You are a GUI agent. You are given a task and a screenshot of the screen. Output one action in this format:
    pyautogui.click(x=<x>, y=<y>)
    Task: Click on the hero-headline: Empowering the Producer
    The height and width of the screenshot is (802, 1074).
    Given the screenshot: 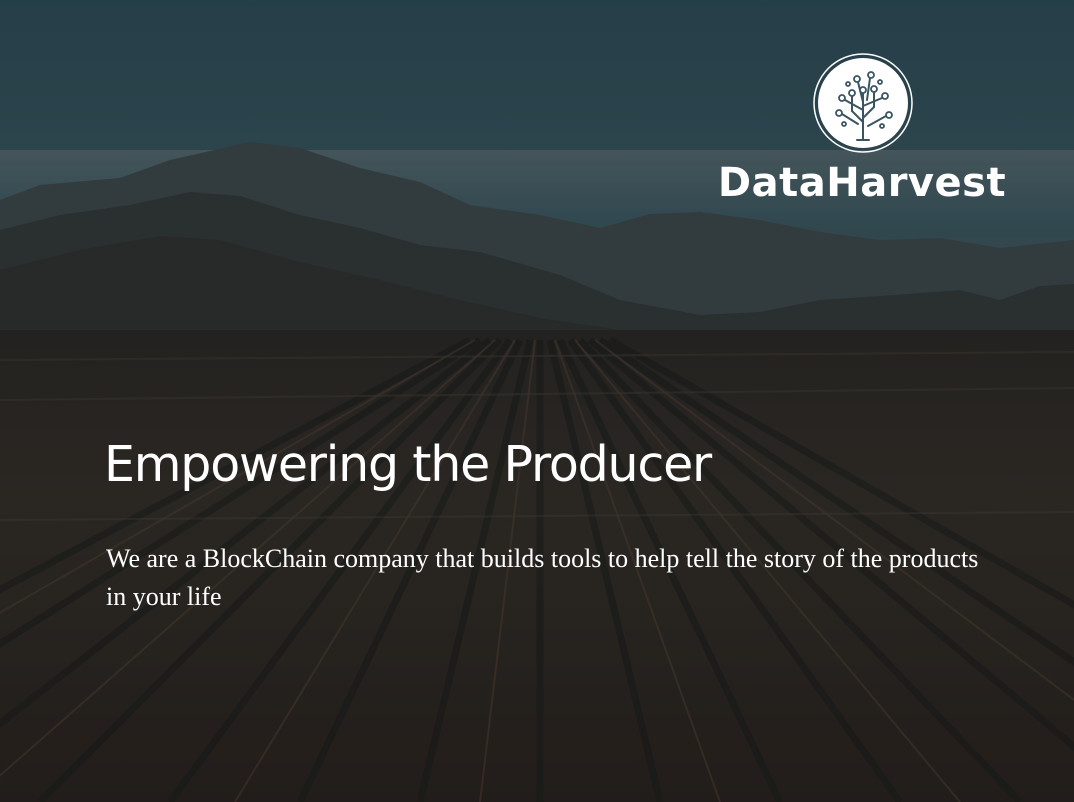 What is the action you would take?
    pyautogui.click(x=408, y=464)
    